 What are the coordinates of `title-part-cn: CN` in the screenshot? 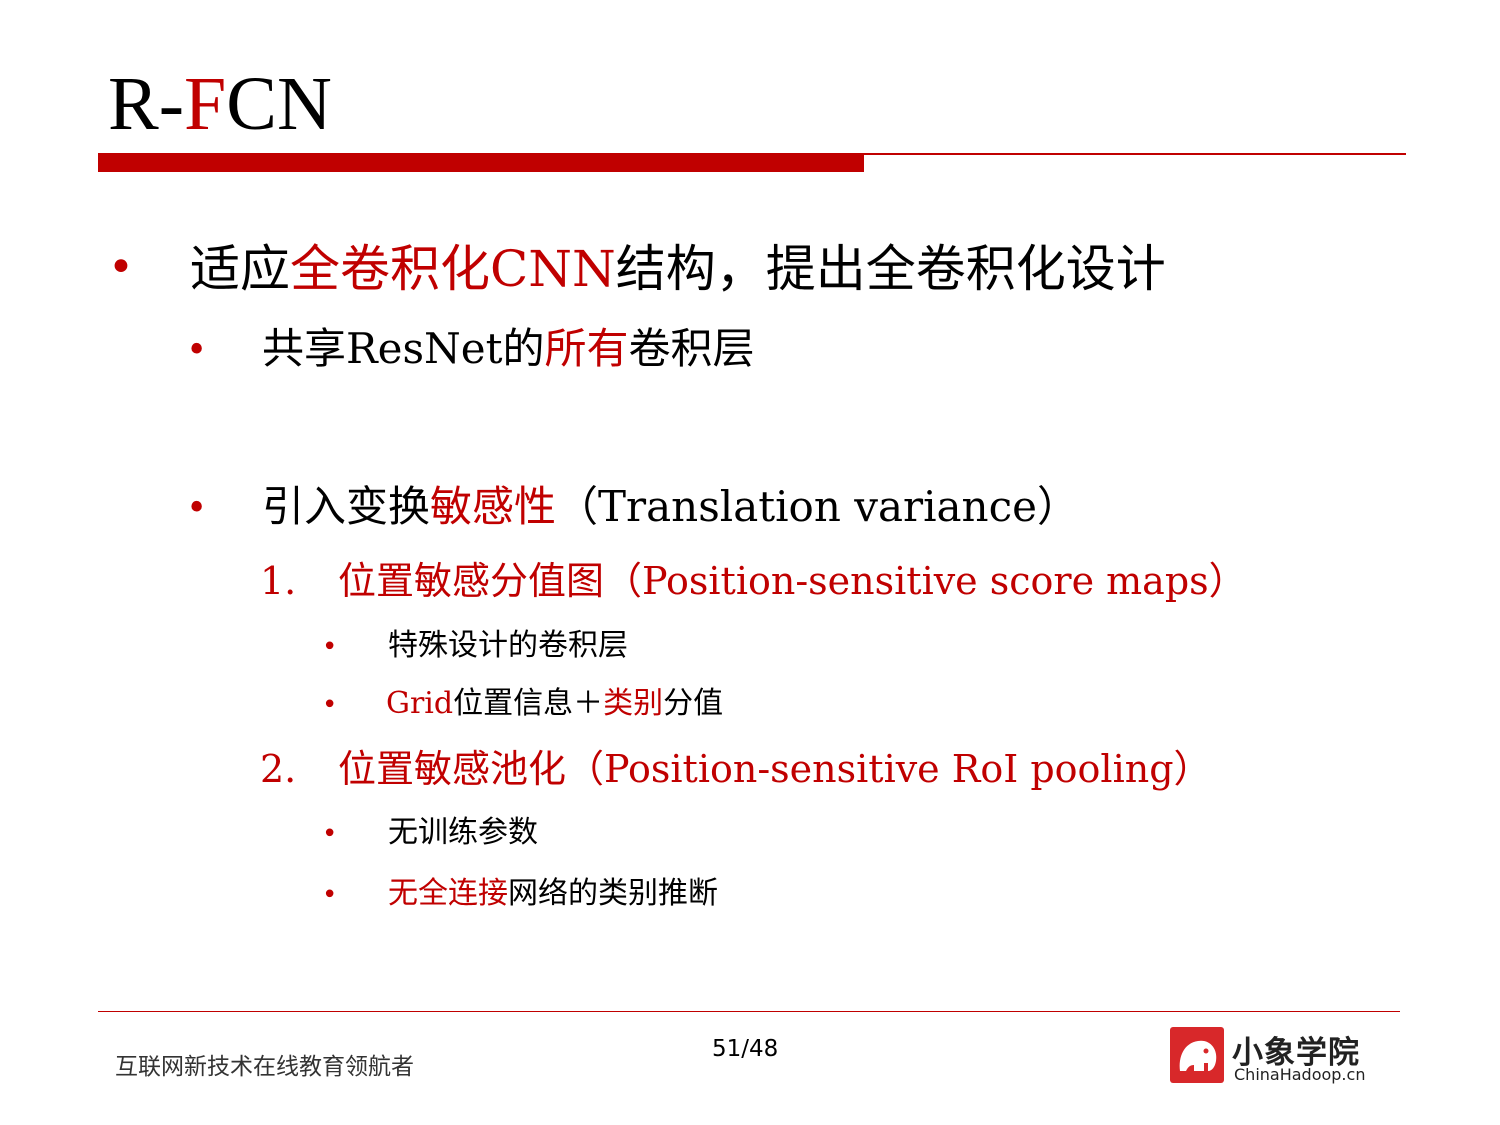 It's located at (279, 104).